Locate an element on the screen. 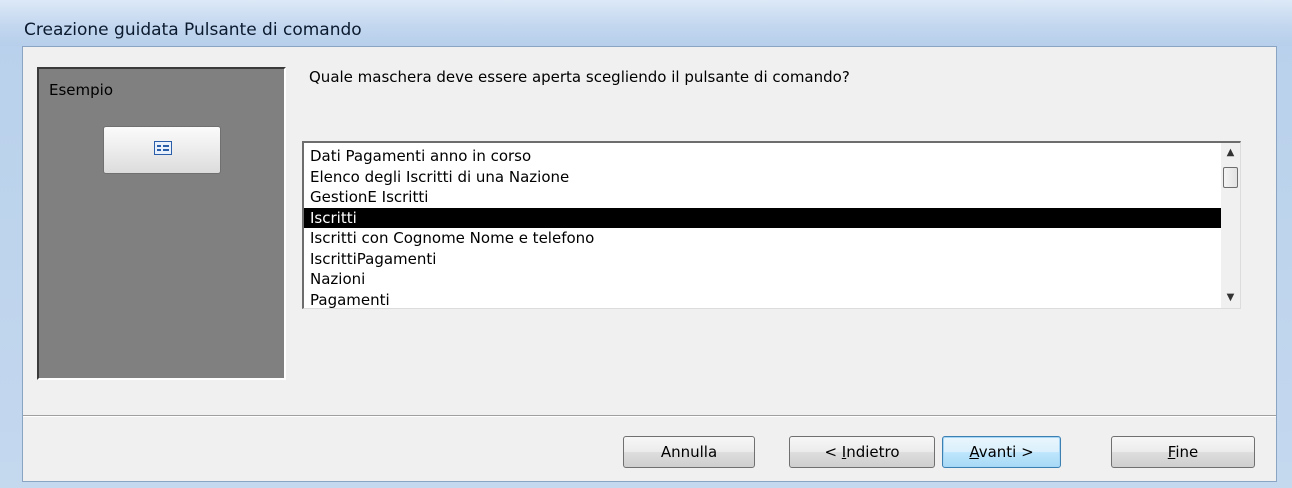 The image size is (1292, 488). cancel-button: Annulla is located at coordinates (689, 452).